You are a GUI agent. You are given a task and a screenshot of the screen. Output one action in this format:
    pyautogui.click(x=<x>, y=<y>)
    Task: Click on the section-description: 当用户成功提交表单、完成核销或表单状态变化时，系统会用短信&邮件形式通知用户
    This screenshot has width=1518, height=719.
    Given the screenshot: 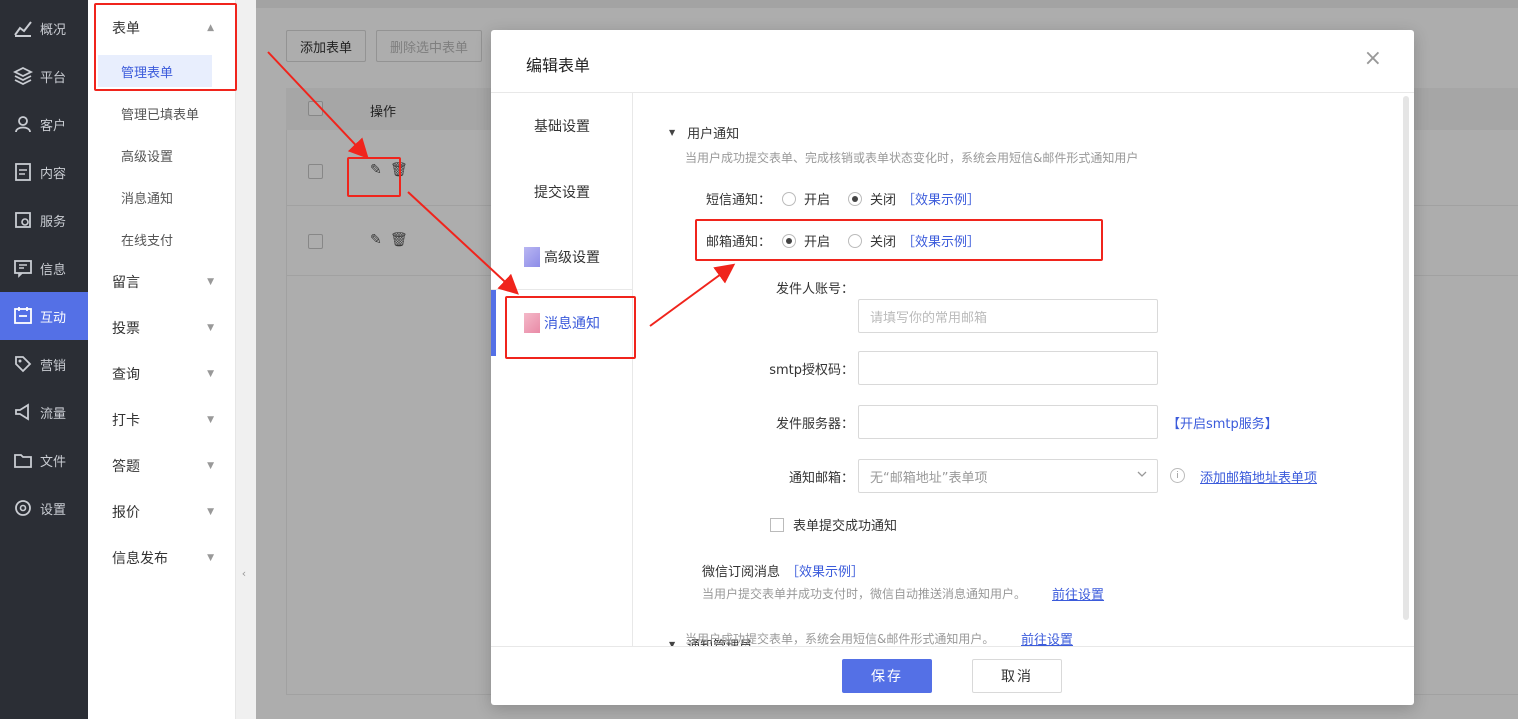 What is the action you would take?
    pyautogui.click(x=912, y=158)
    